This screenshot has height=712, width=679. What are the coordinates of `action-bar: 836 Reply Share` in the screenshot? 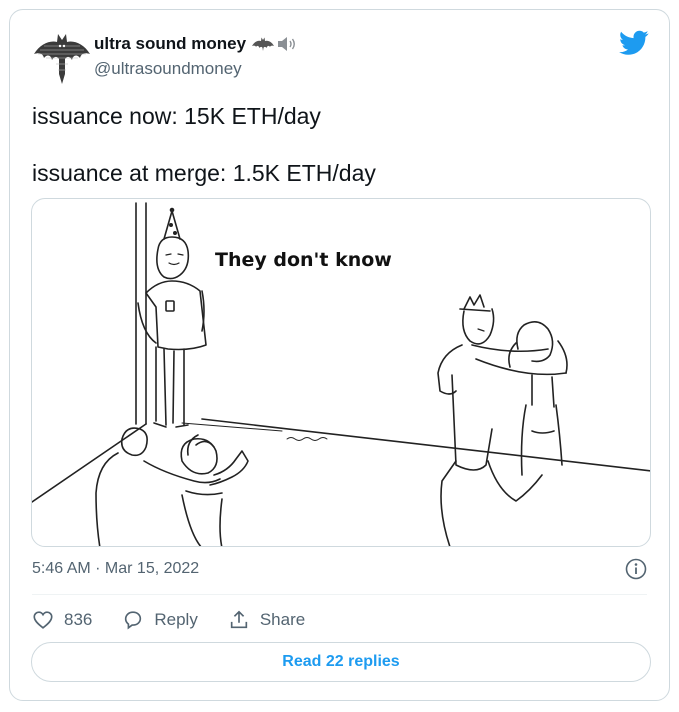 It's located at (183, 620).